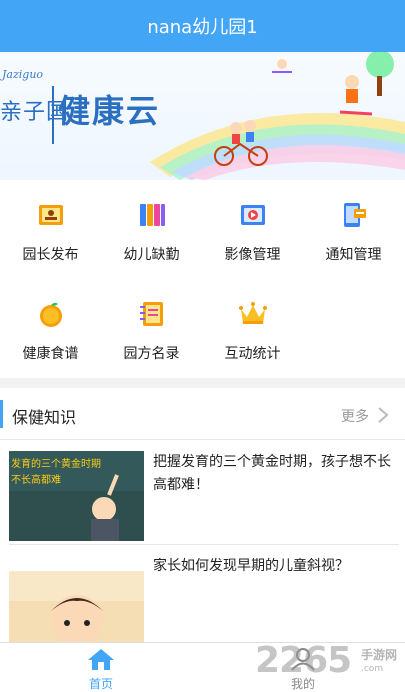 The image size is (405, 692). What do you see at coordinates (379, 655) in the screenshot?
I see `watermark-text: 手游网` at bounding box center [379, 655].